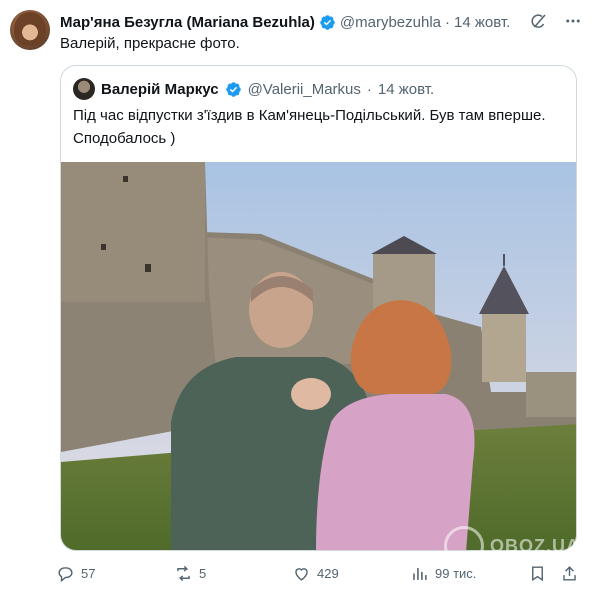  I want to click on action-bar: 57 5 429 99 тис., so click(321, 573).